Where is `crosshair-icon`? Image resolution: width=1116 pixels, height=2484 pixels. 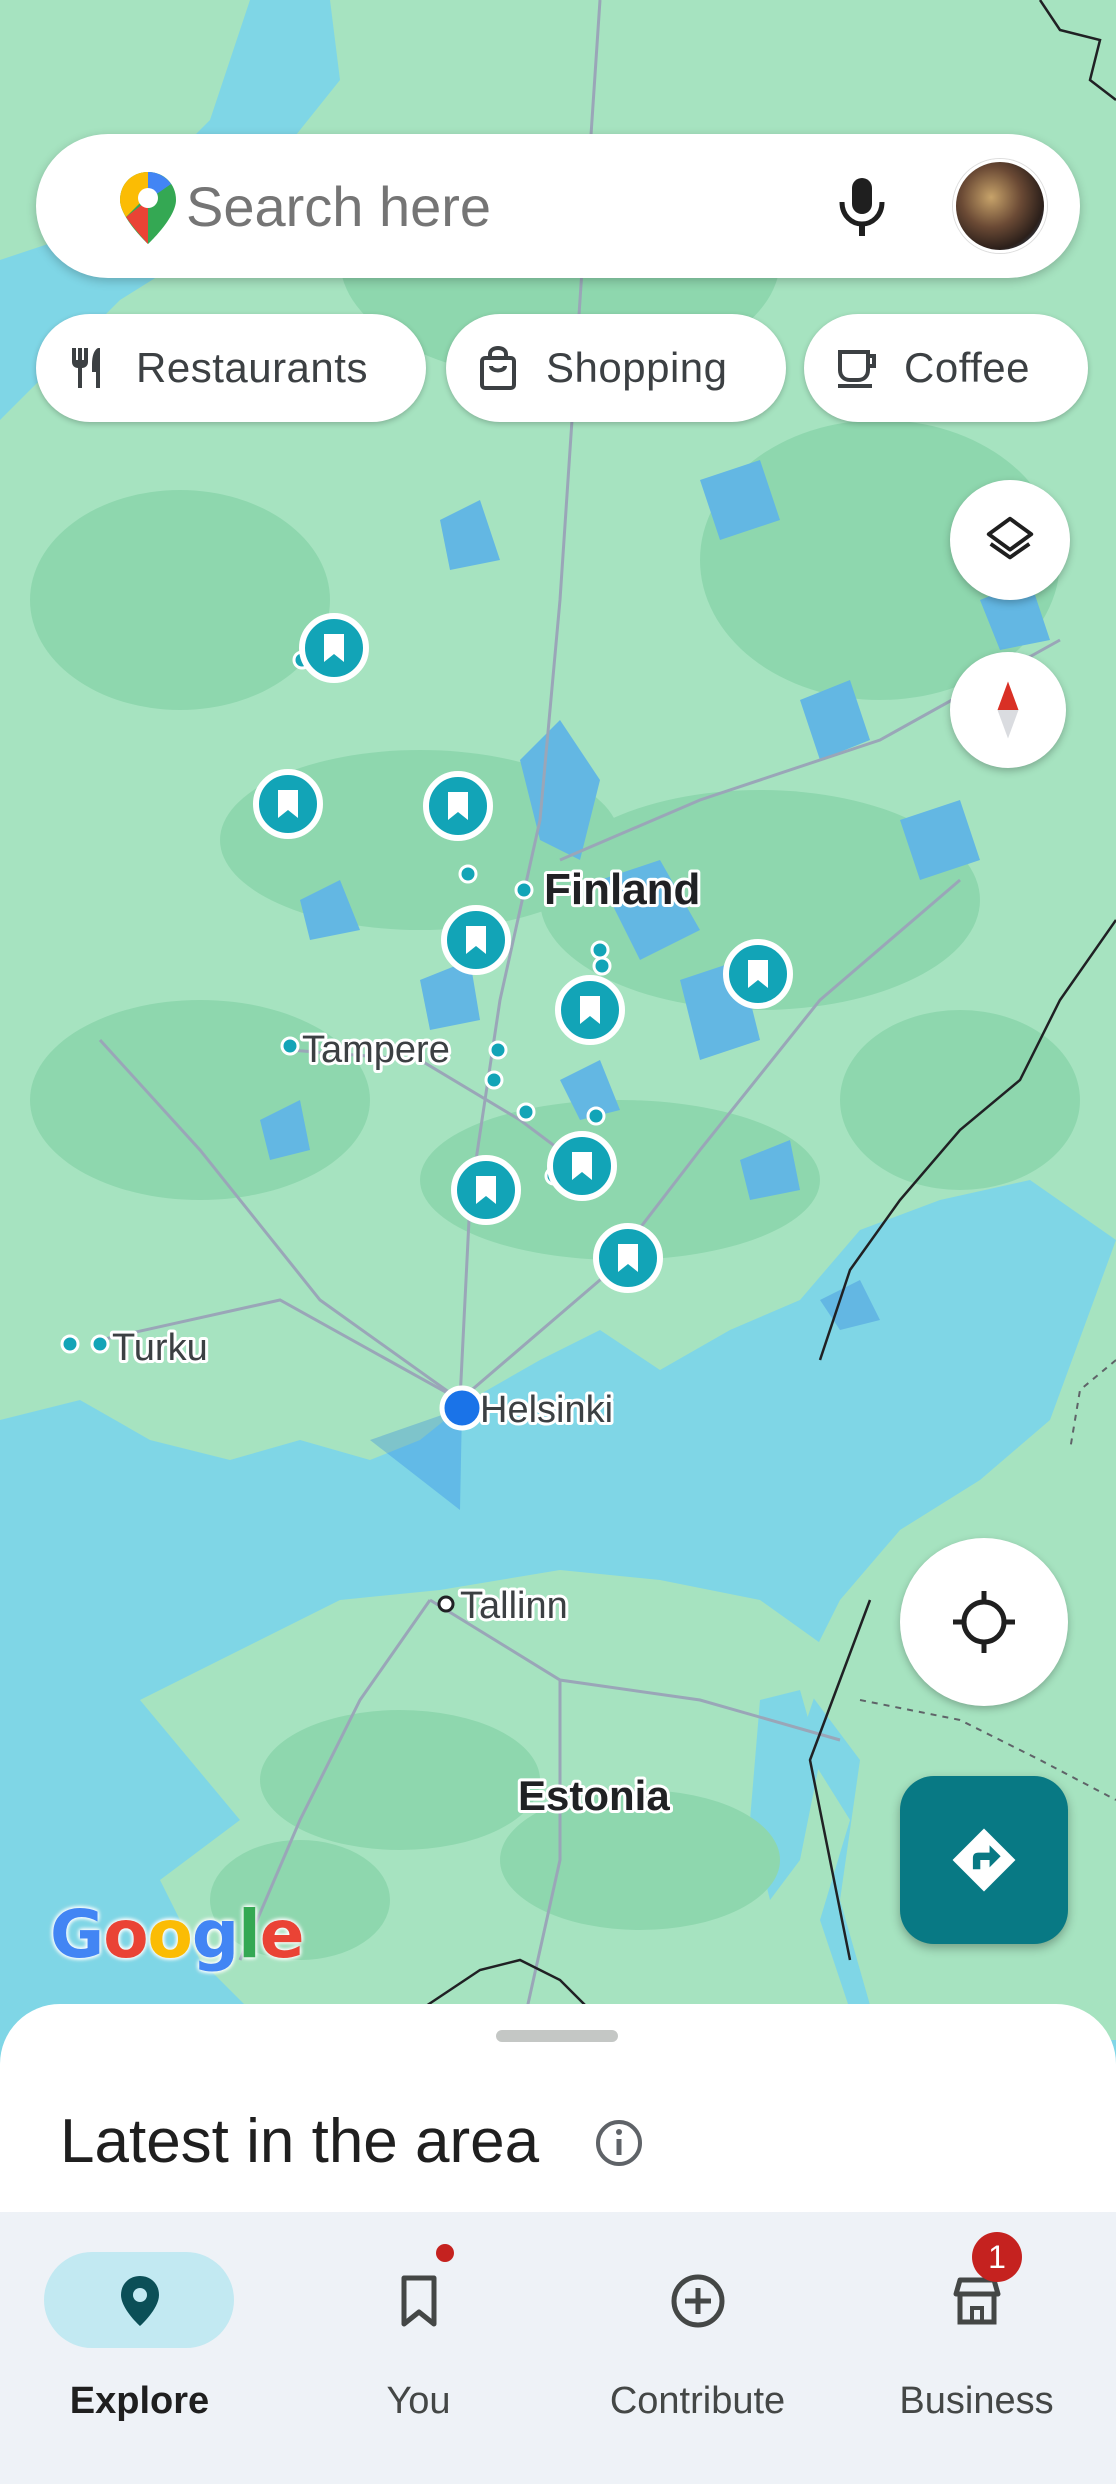 crosshair-icon is located at coordinates (984, 1622).